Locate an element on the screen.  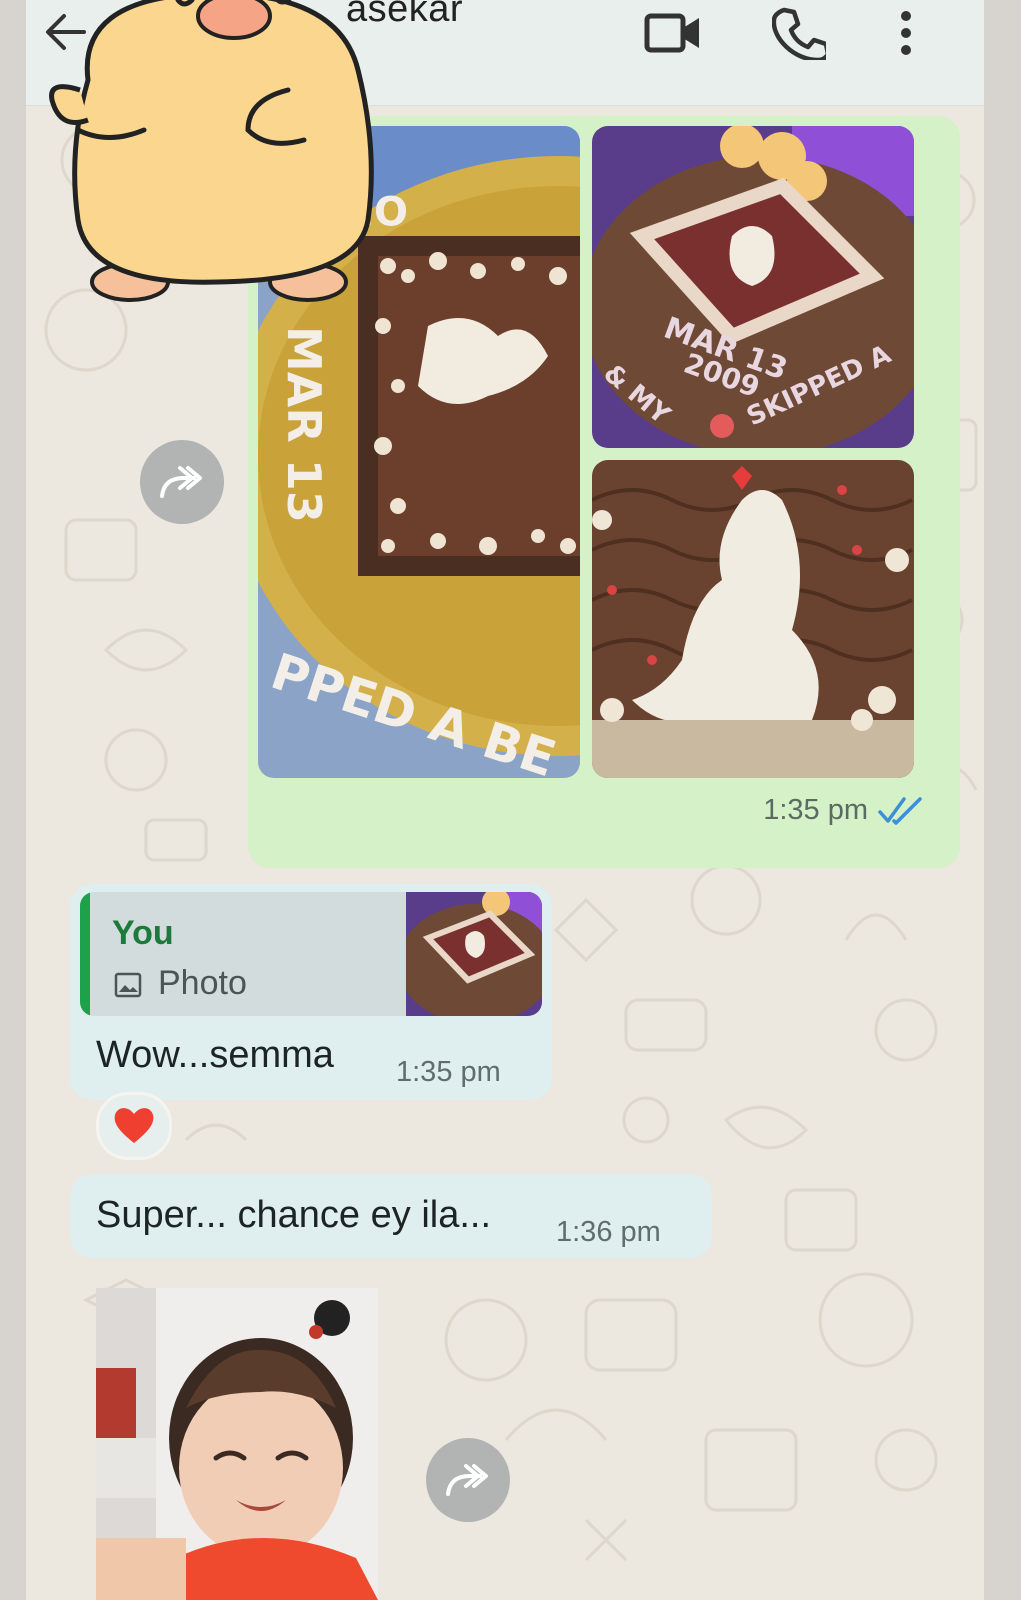
read-receipt-icon is located at coordinates (900, 811).